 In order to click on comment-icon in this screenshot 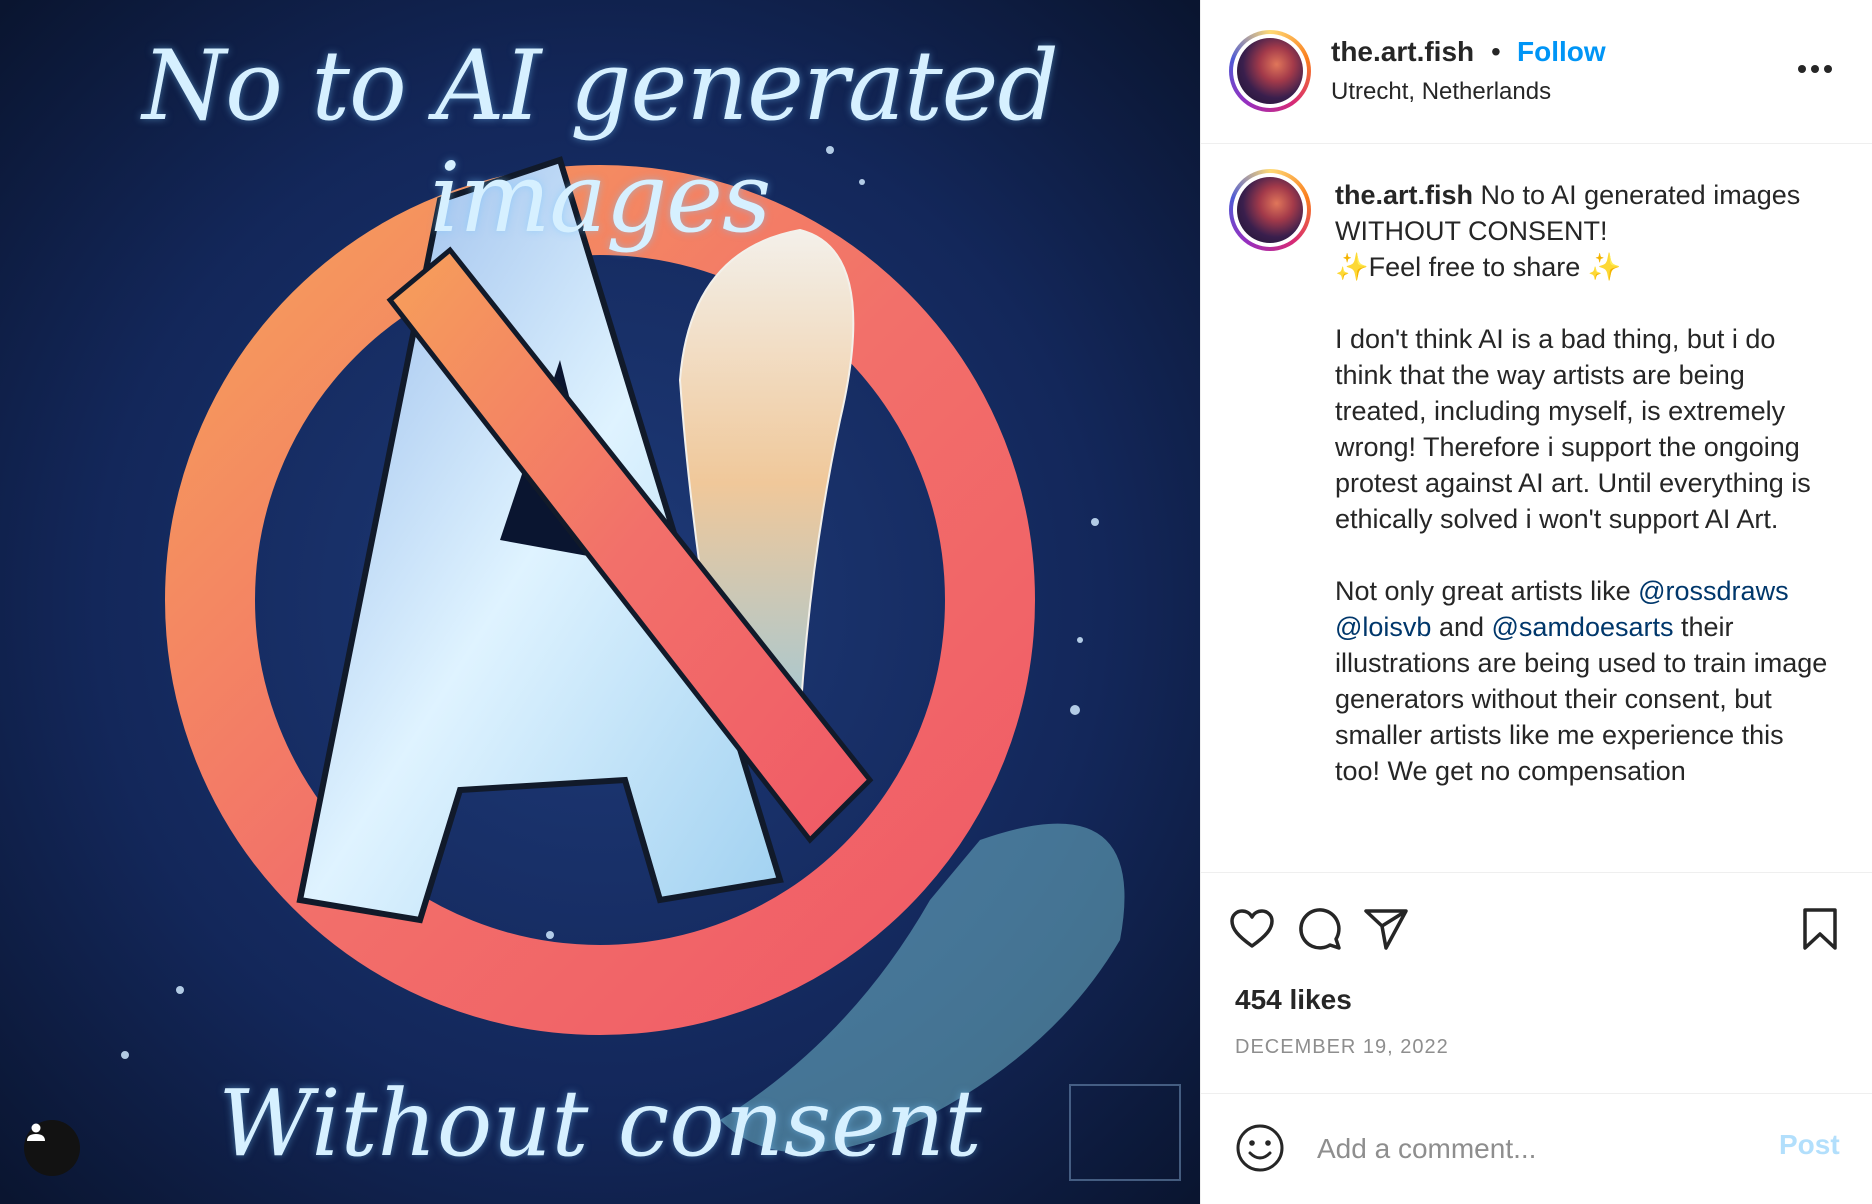, I will do `click(1320, 929)`.